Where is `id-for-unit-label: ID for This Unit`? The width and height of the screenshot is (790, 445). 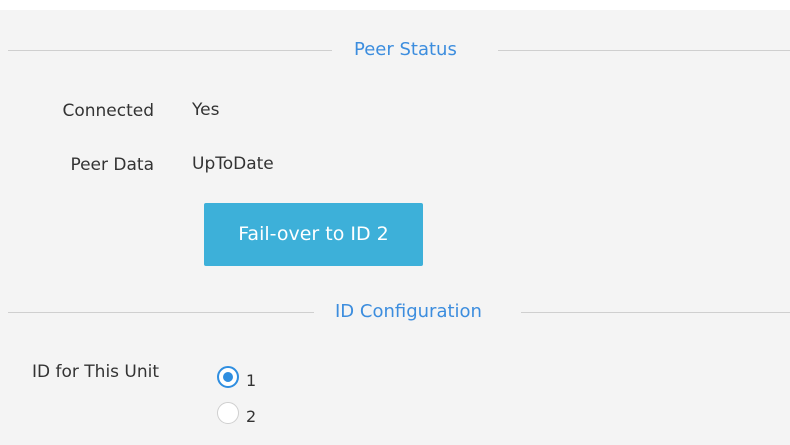
id-for-unit-label: ID for This Unit is located at coordinates (96, 372).